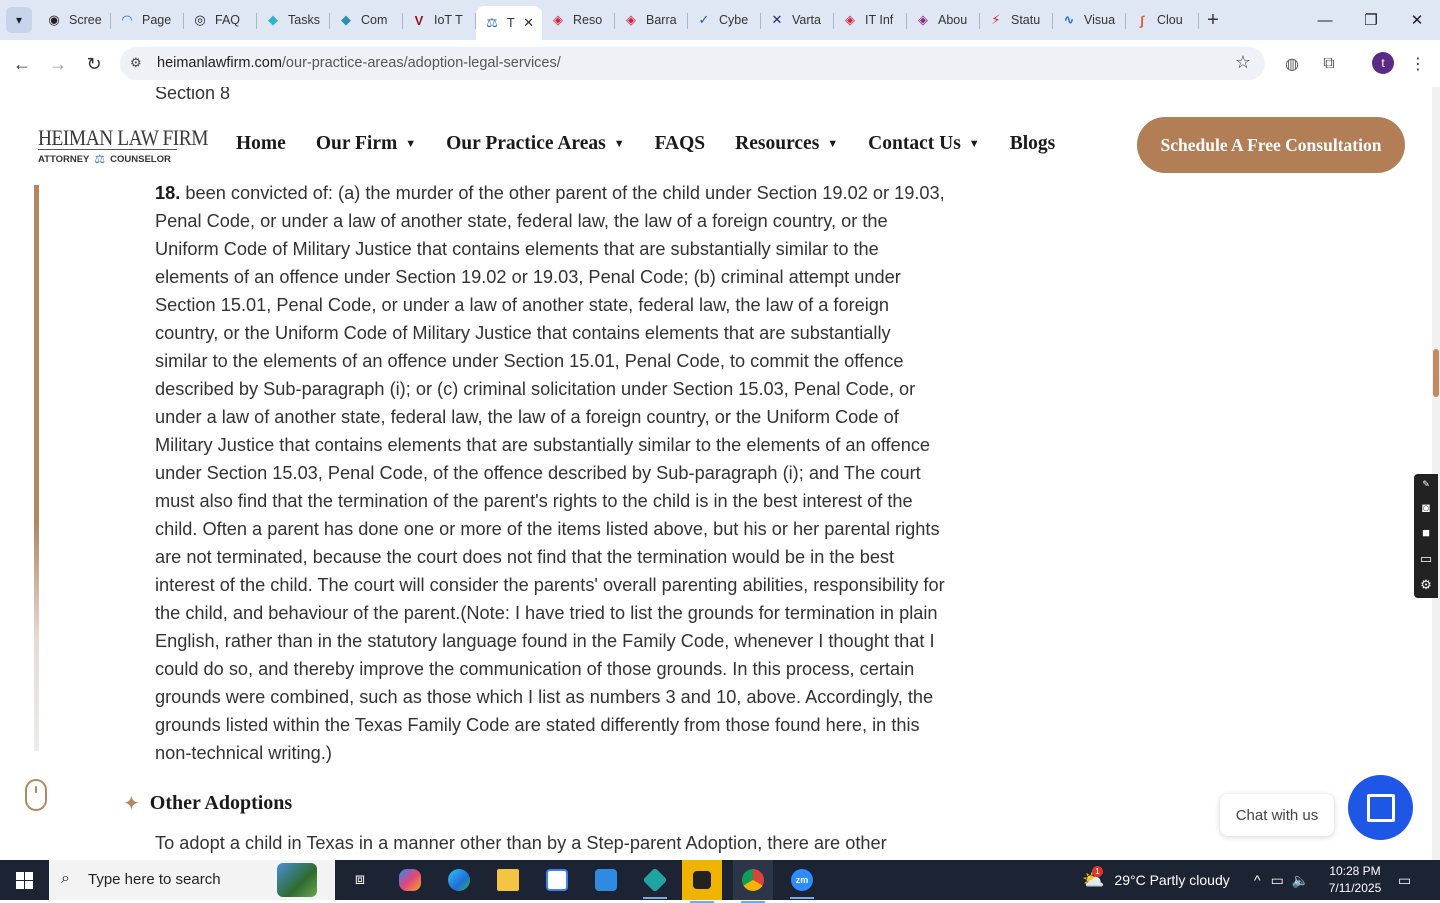 The image size is (1440, 903). I want to click on minimize-button: —, so click(1325, 20).